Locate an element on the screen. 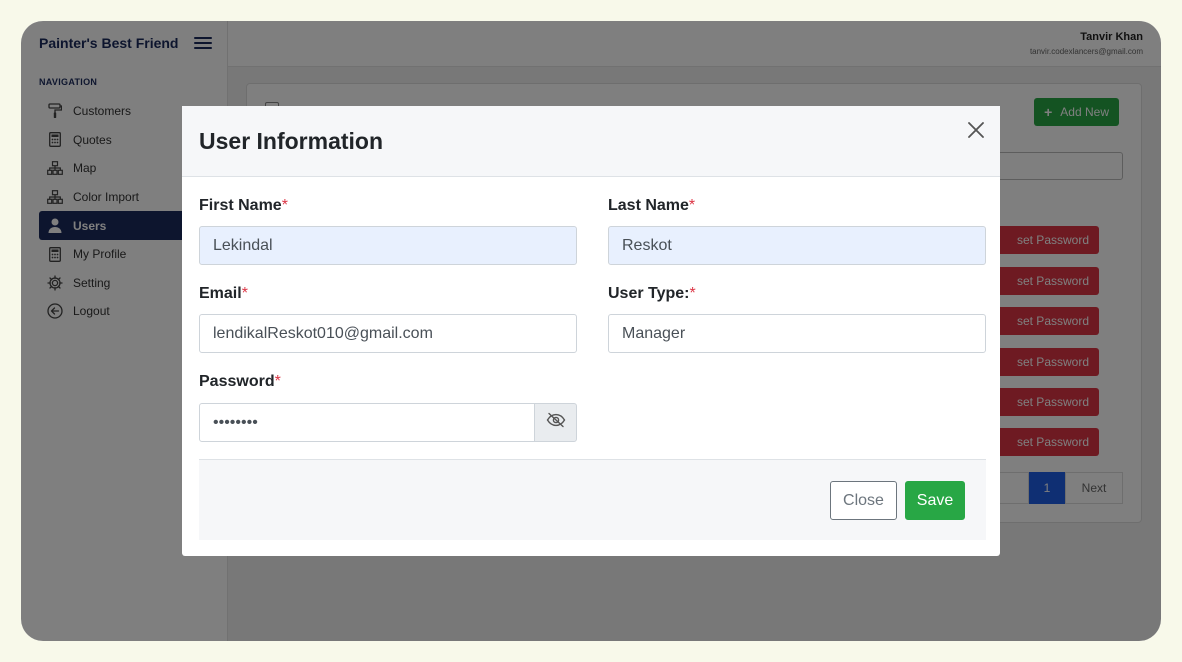 The image size is (1182, 662). first-name-label: First Name* is located at coordinates (243, 205).